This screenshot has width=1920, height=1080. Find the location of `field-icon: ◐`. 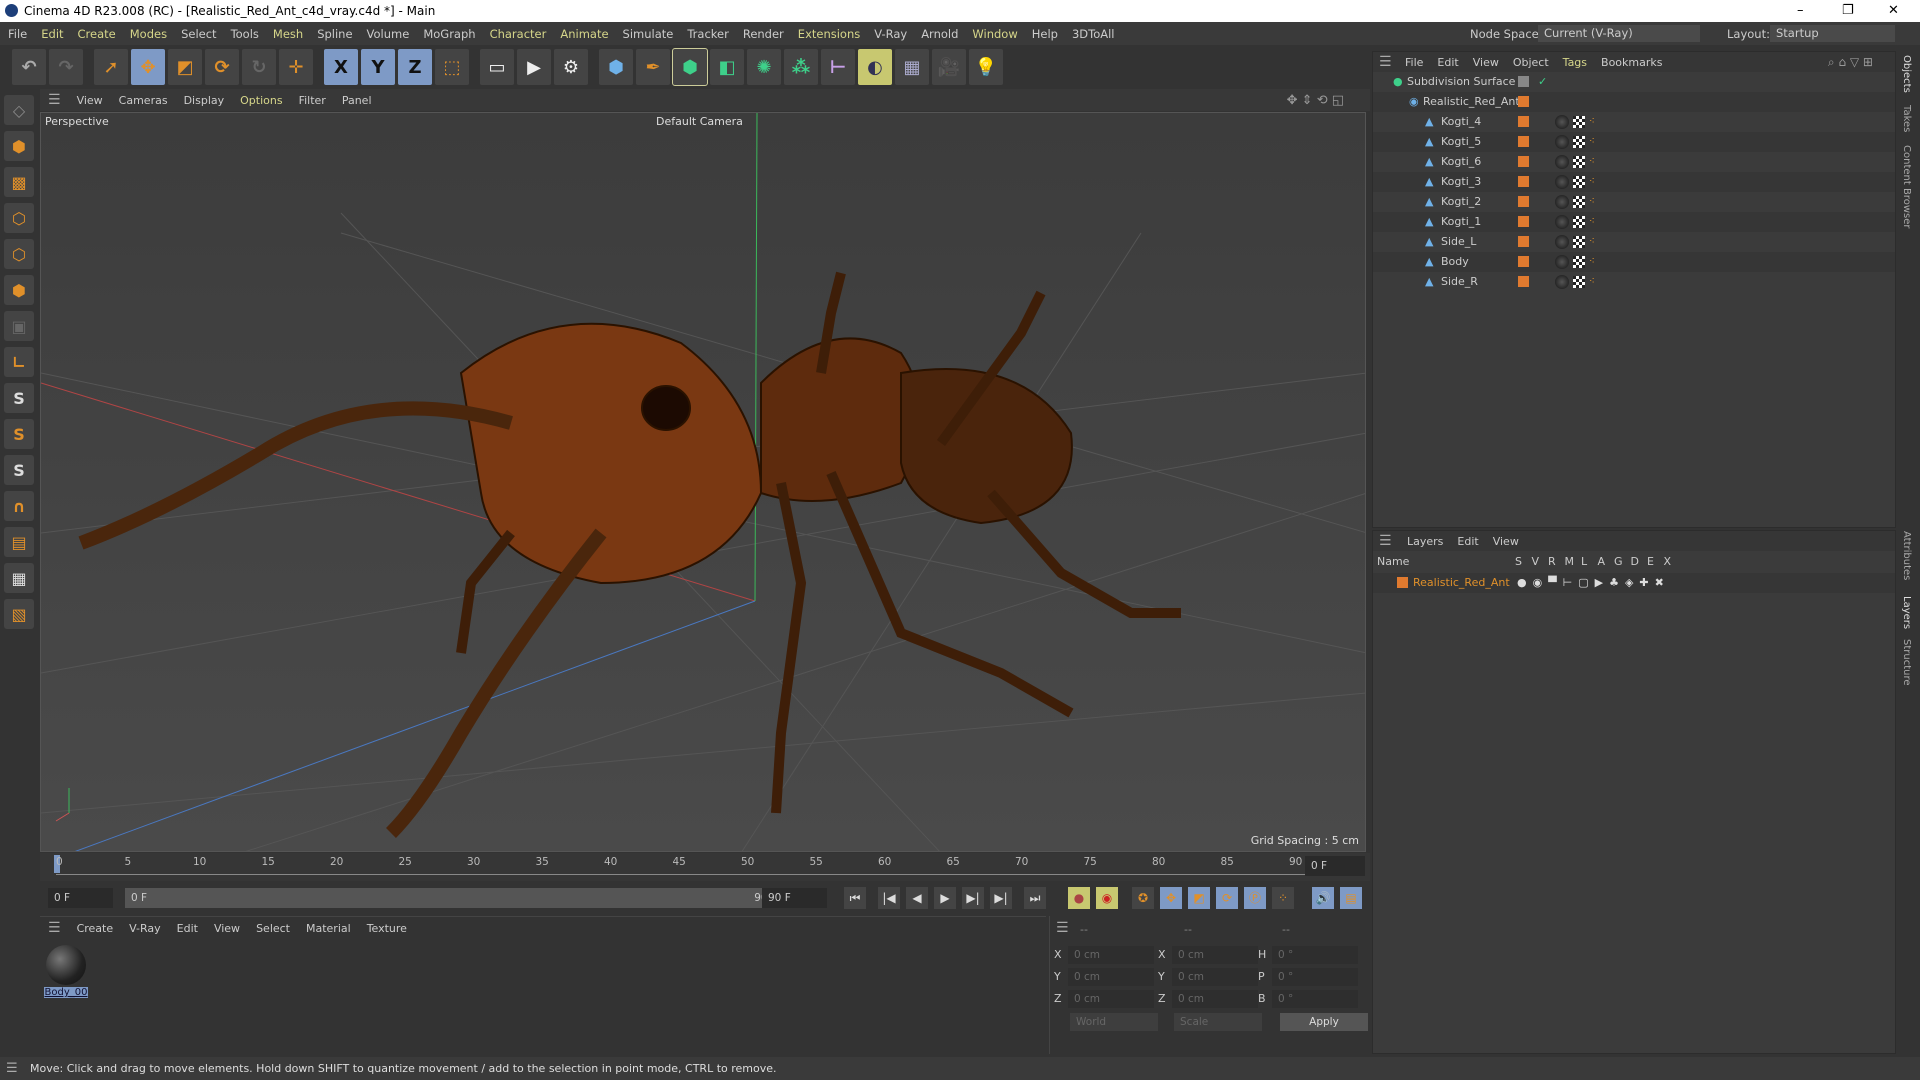

field-icon: ◐ is located at coordinates (875, 67).